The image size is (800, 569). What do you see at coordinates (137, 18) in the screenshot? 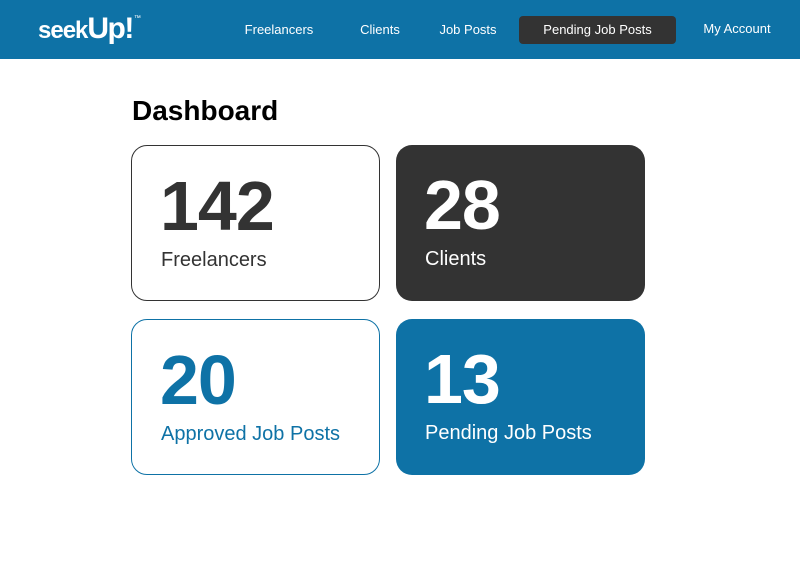
I see `logo-trademark: ™` at bounding box center [137, 18].